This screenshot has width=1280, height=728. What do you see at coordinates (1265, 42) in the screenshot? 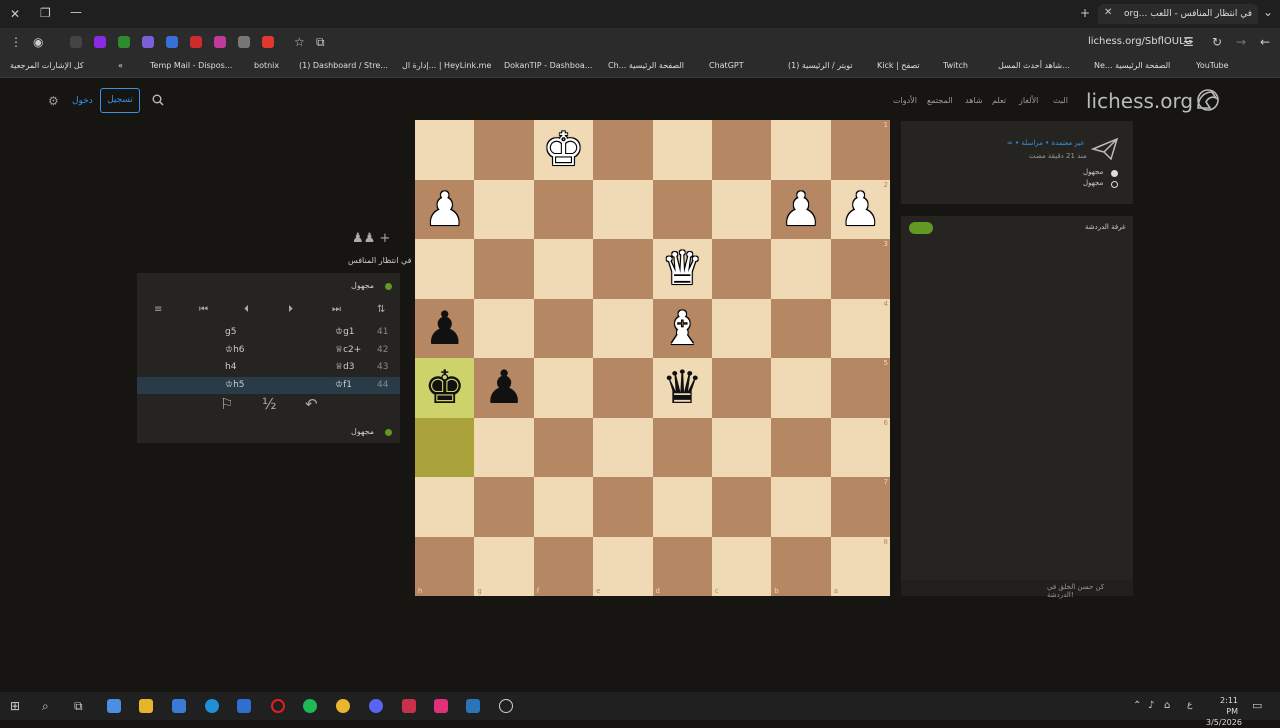
I see `forward-icon: ←` at bounding box center [1265, 42].